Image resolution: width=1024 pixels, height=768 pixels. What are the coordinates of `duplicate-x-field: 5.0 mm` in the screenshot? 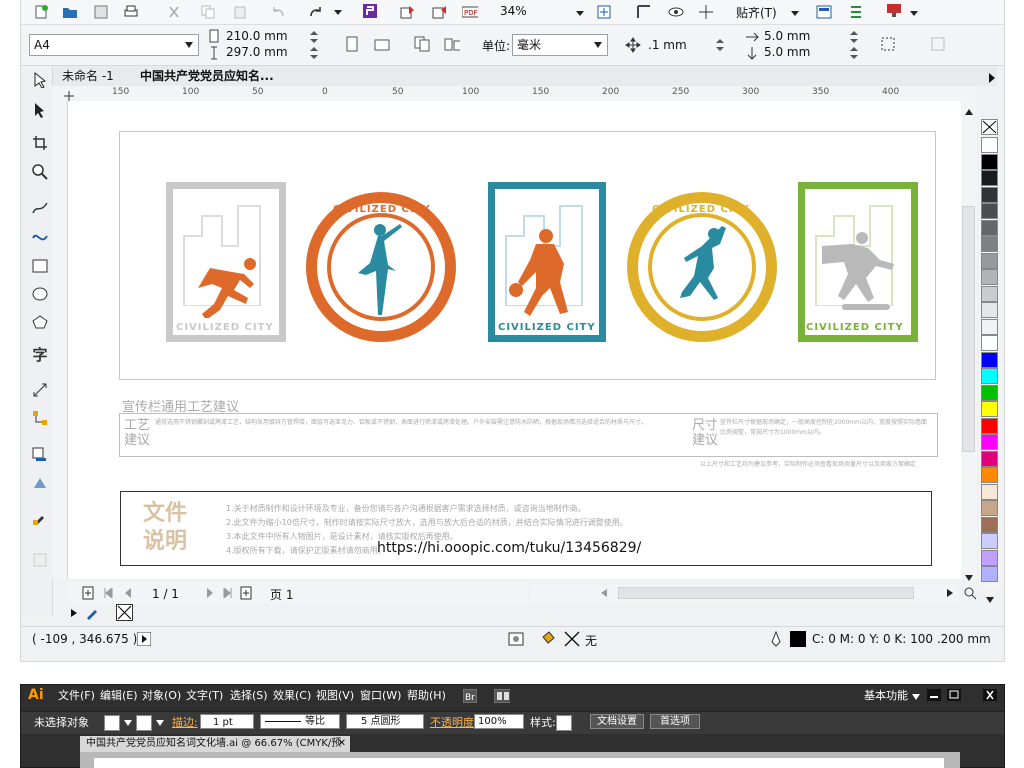 It's located at (787, 36).